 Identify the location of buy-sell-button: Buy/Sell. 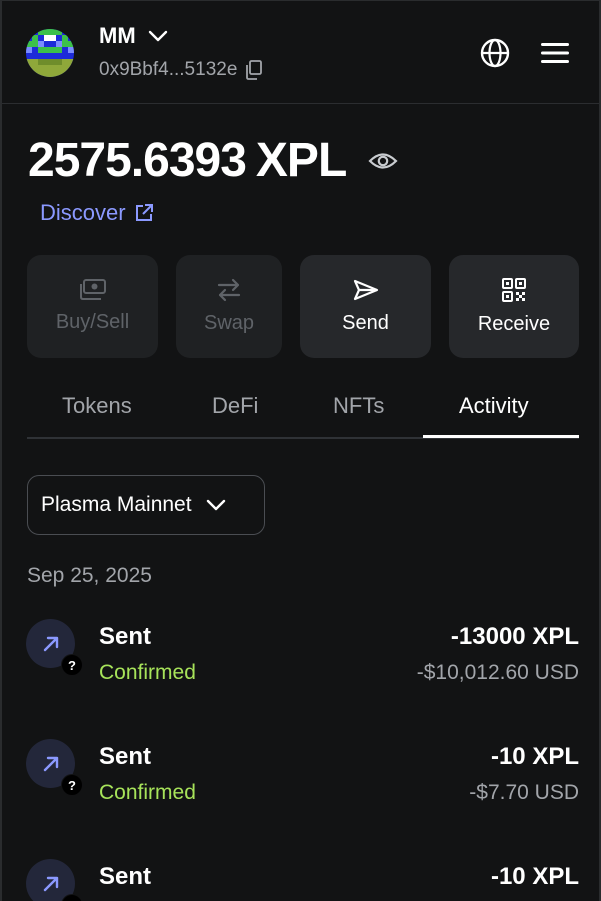
(92, 306).